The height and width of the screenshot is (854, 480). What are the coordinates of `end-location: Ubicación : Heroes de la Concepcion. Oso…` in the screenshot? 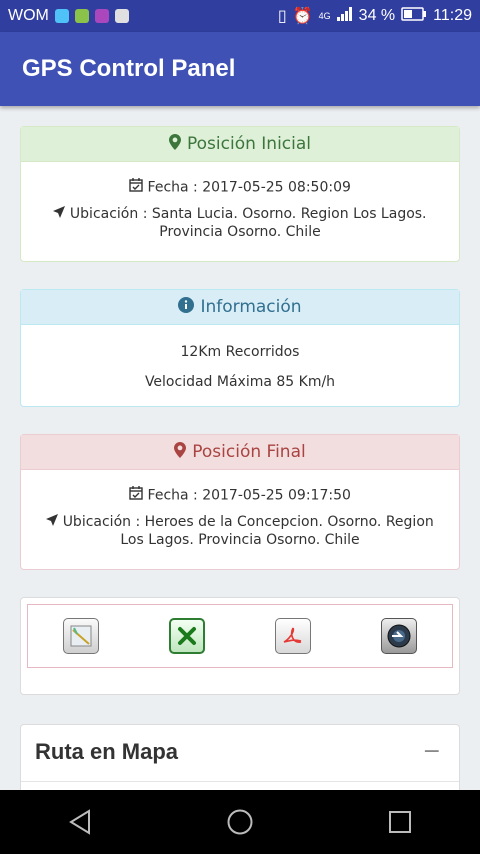 It's located at (248, 531).